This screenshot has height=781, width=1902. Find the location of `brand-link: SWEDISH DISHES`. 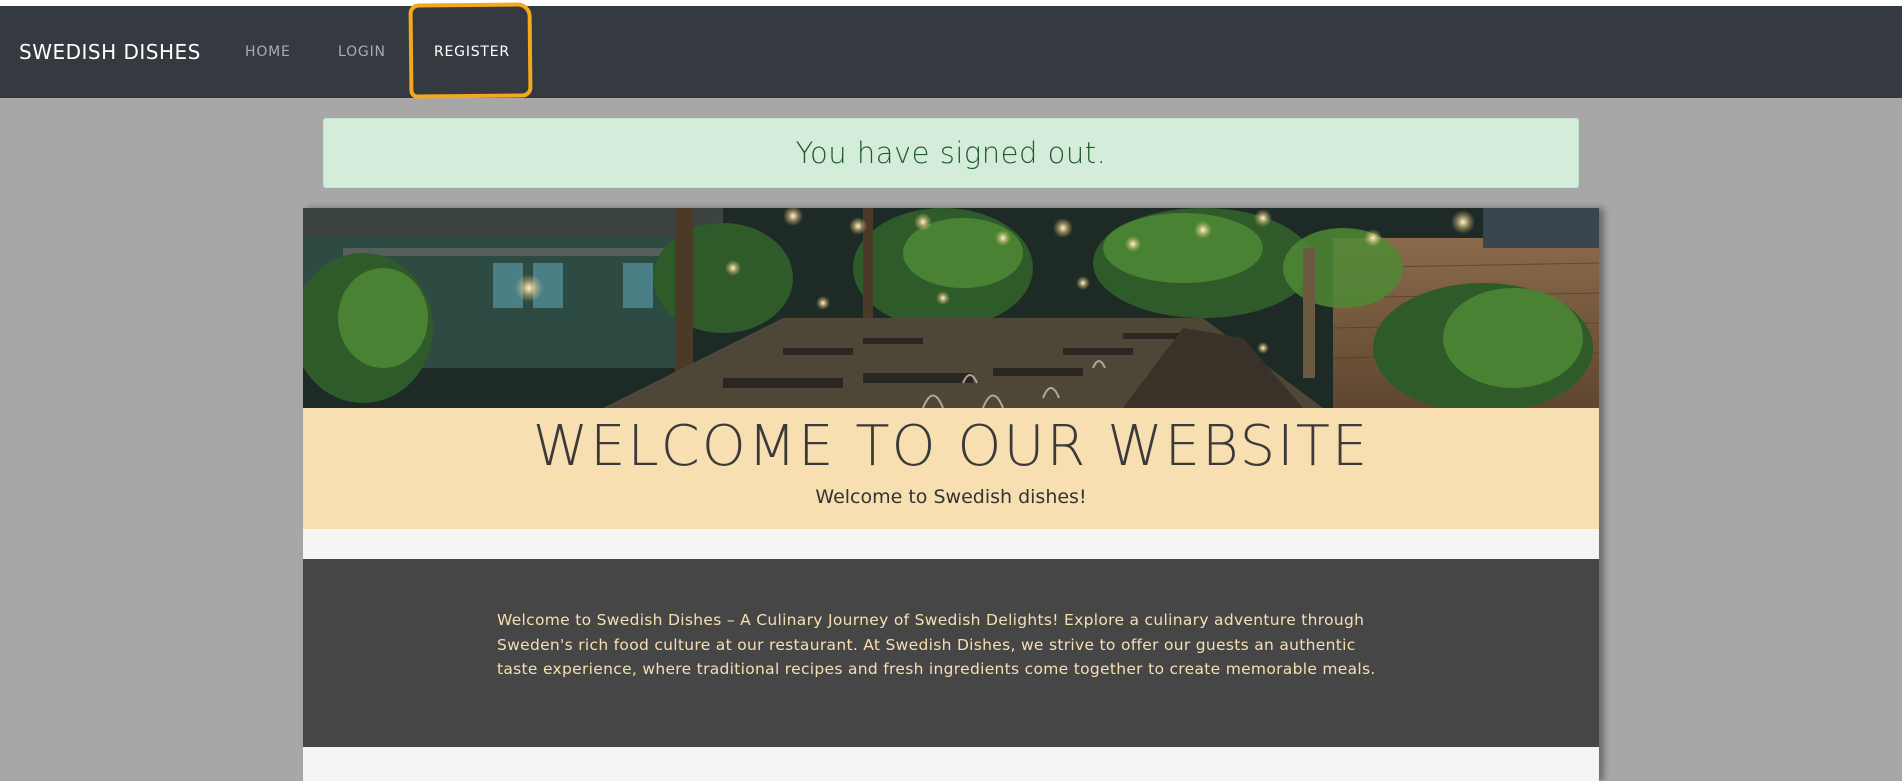

brand-link: SWEDISH DISHES is located at coordinates (110, 52).